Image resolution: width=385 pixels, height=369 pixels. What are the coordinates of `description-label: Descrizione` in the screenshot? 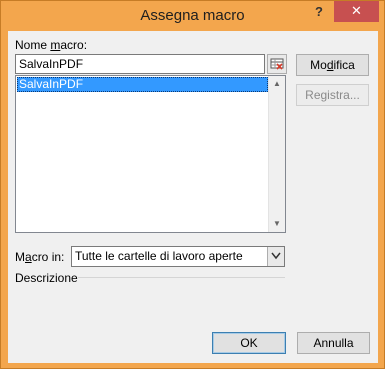 It's located at (46, 278).